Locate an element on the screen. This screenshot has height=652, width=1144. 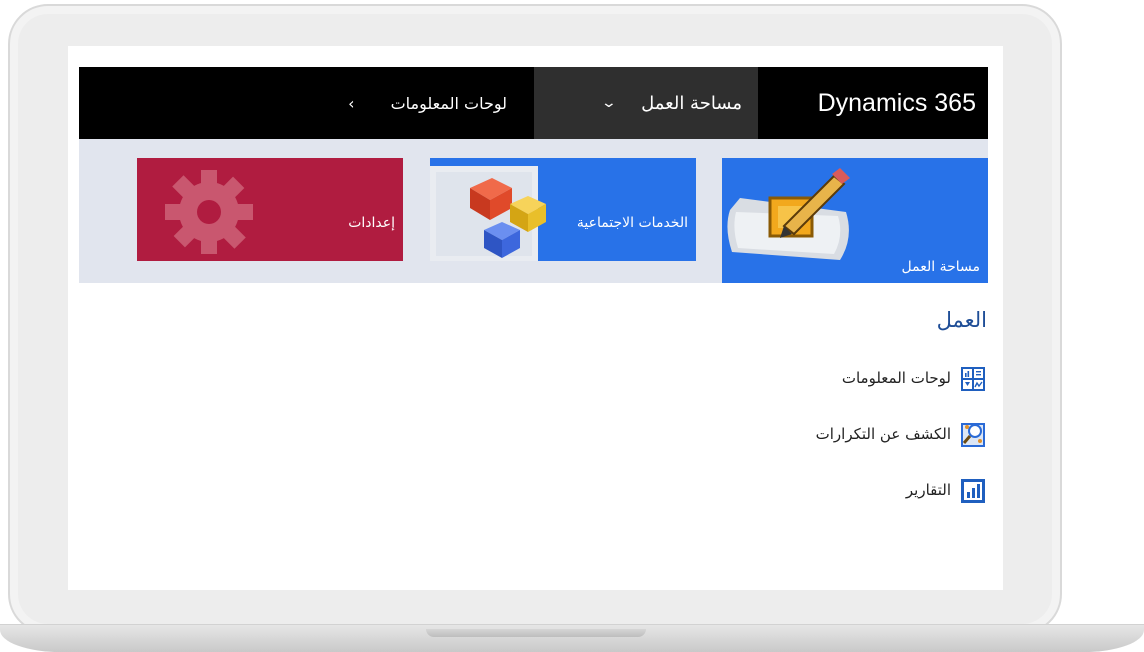
link-duplicate-detection: الكشف عن التكرارات is located at coordinates (900, 434).